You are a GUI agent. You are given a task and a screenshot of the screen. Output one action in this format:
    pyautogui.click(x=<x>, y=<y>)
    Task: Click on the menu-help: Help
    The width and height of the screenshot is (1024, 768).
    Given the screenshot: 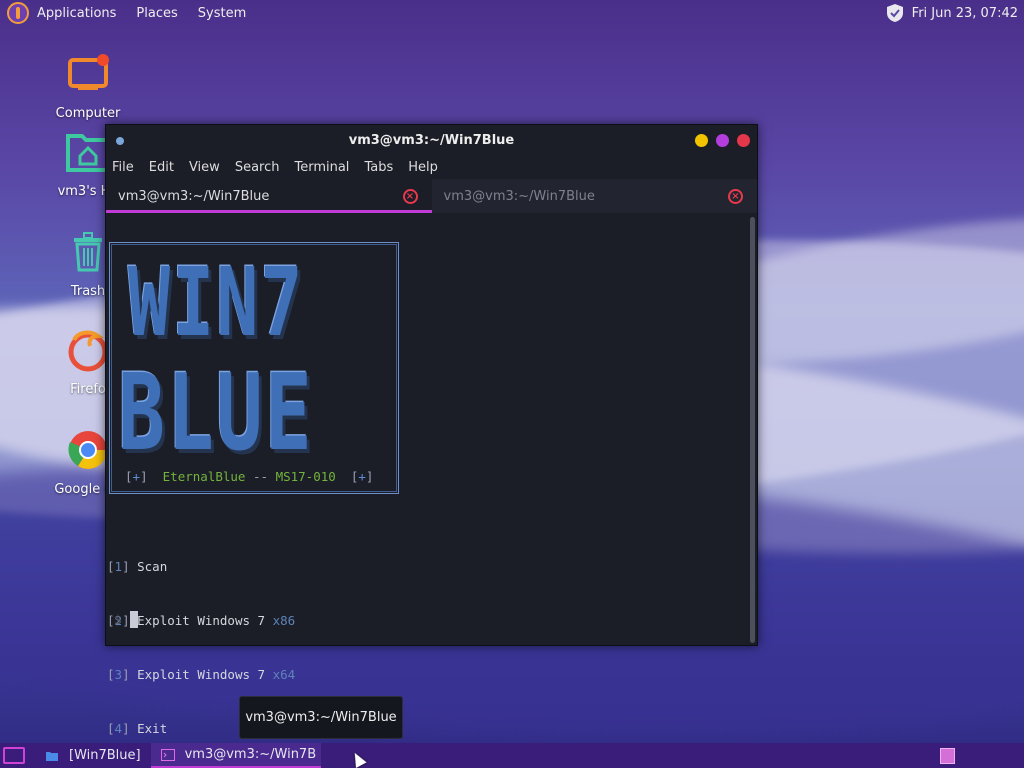 What is the action you would take?
    pyautogui.click(x=423, y=167)
    